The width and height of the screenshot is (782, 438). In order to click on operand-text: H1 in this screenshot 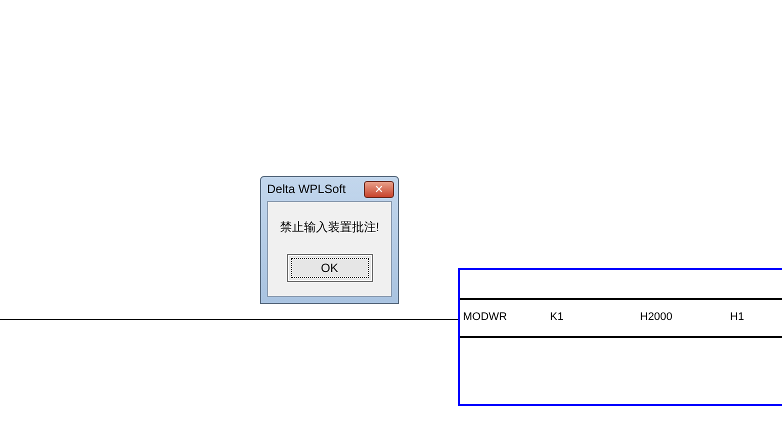, I will do `click(737, 317)`.